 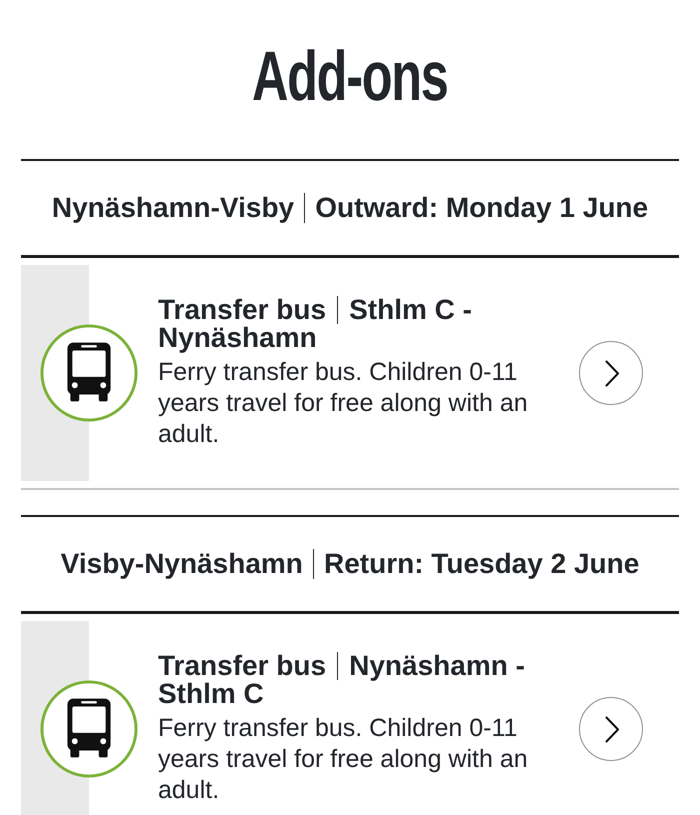 What do you see at coordinates (342, 680) in the screenshot?
I see `addon-title: Transfer bus Nynäshamn - Sthlm C` at bounding box center [342, 680].